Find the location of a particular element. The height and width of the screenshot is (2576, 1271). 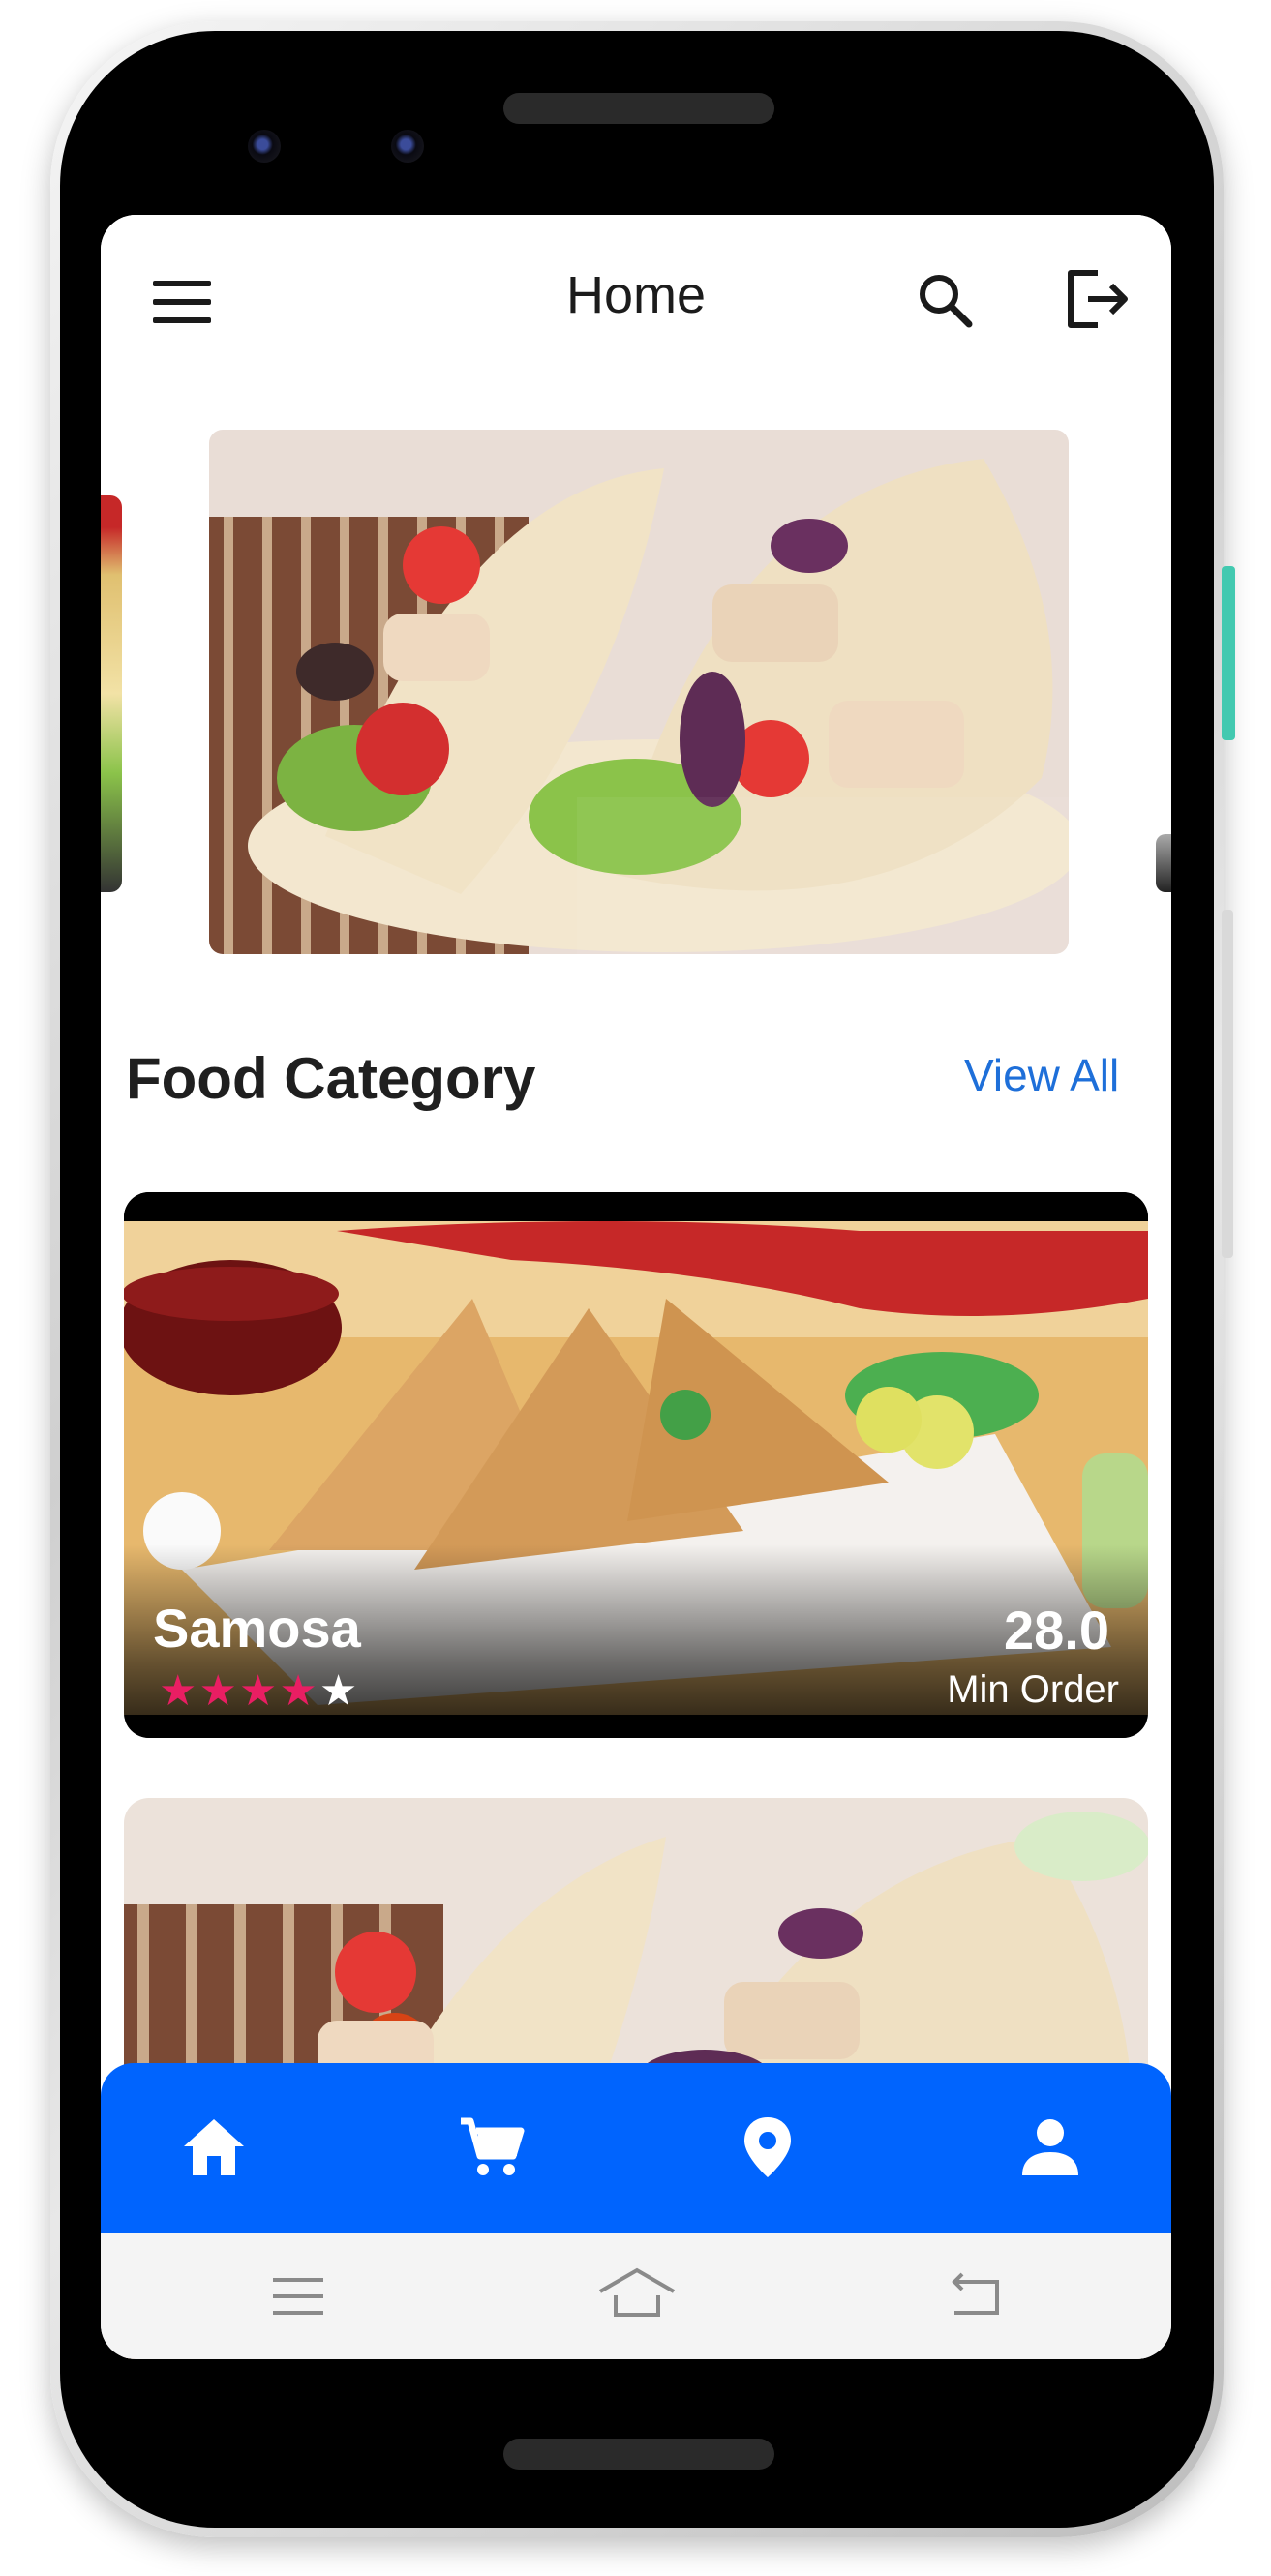

system-nav-bar is located at coordinates (636, 2296).